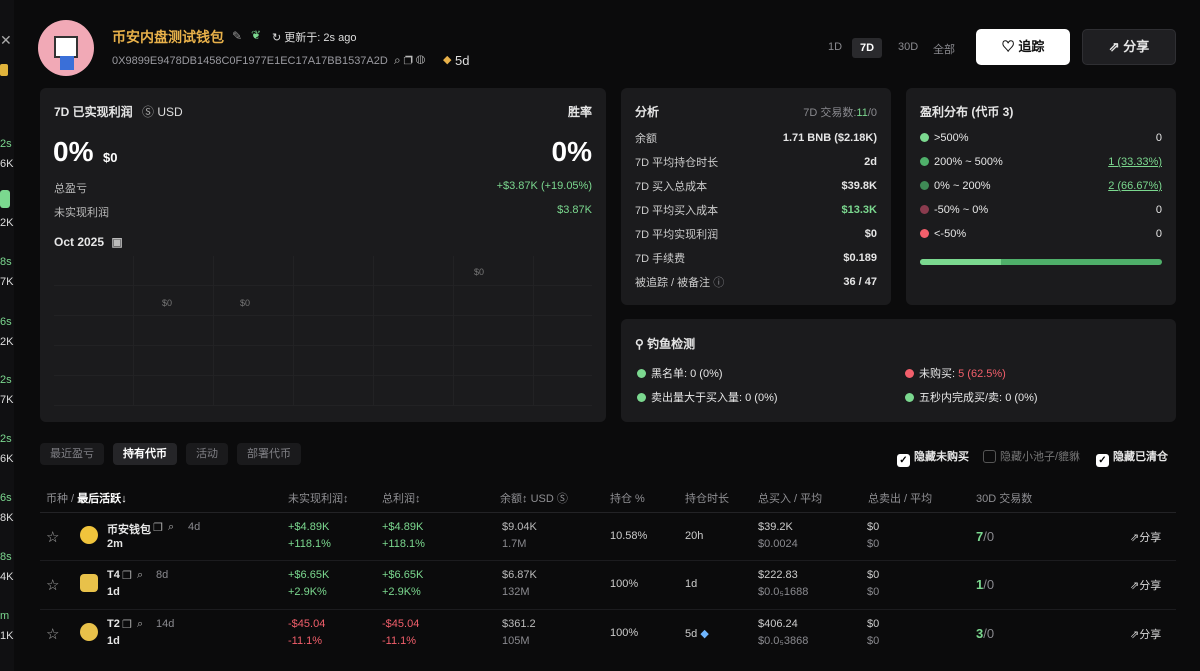 This screenshot has width=1200, height=671. Describe the element at coordinates (867, 48) in the screenshot. I see `period-7d: 7D` at that location.